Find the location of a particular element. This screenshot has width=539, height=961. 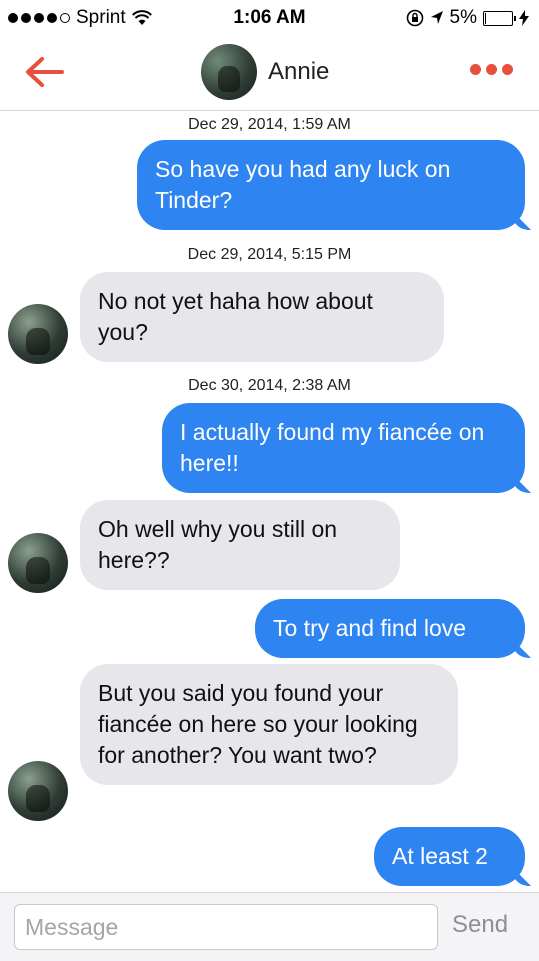

sent-message: To try and find love is located at coordinates (390, 628).